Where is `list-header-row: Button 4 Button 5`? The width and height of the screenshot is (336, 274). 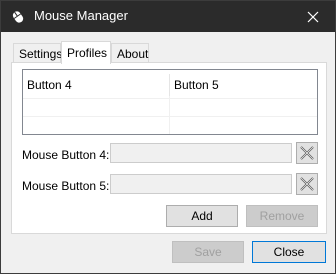 list-header-row: Button 4 Button 5 is located at coordinates (170, 85).